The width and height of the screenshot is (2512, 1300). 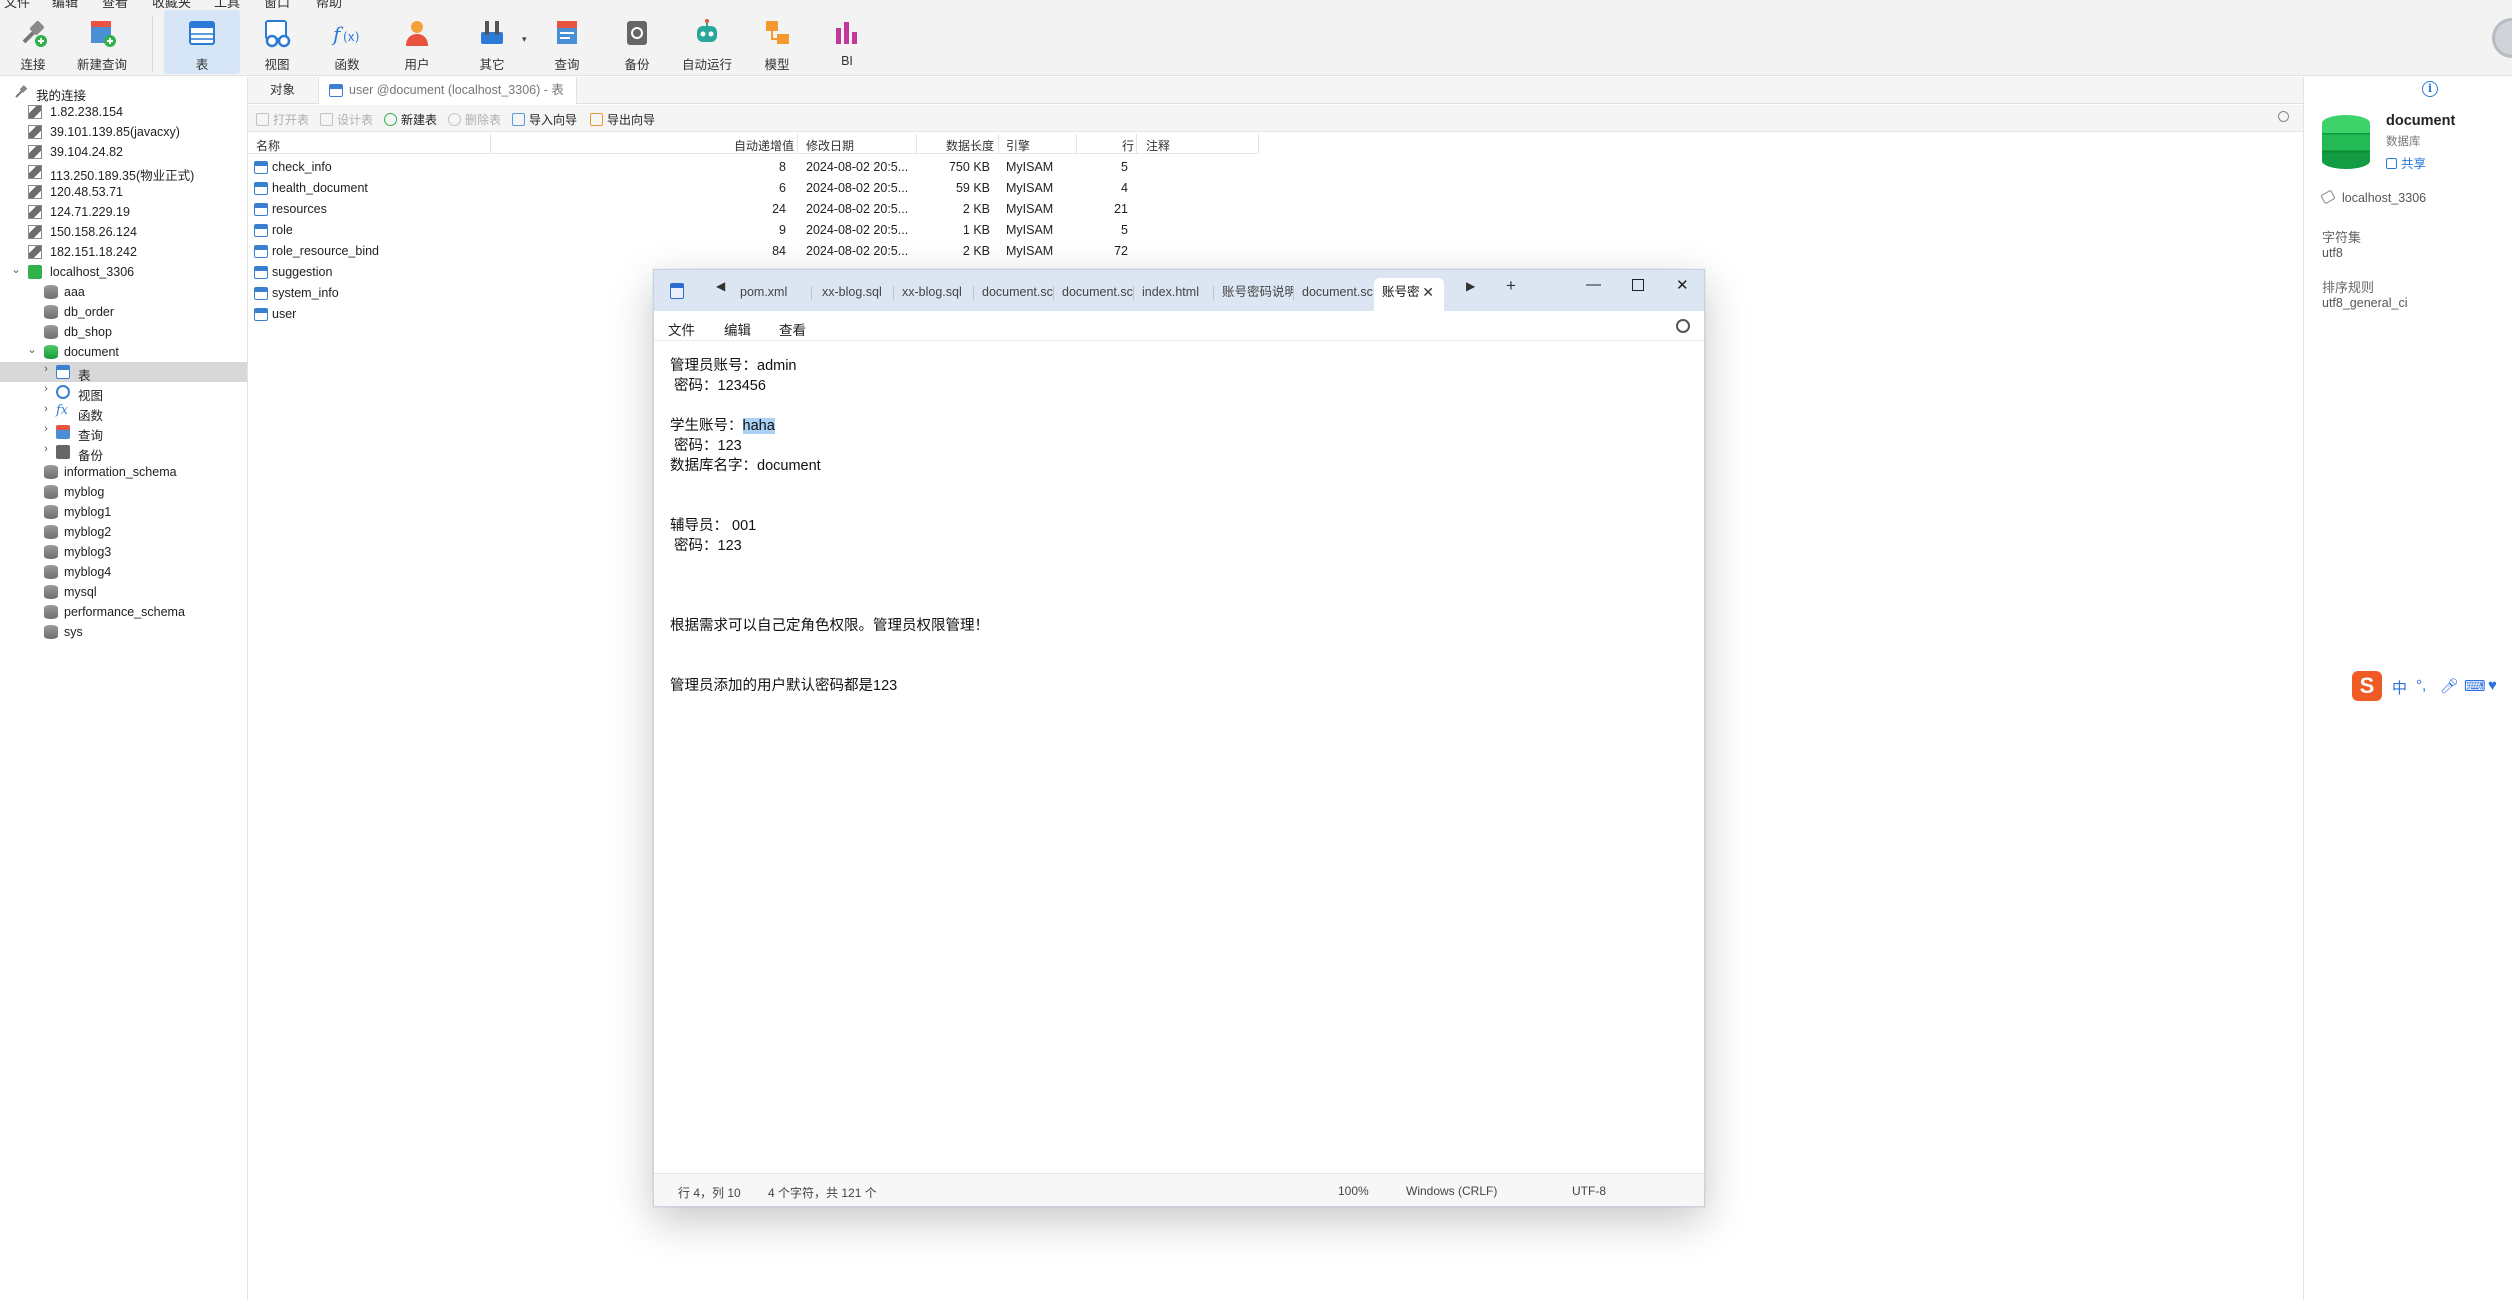 I want to click on minimize-icon: —, so click(x=1593, y=284).